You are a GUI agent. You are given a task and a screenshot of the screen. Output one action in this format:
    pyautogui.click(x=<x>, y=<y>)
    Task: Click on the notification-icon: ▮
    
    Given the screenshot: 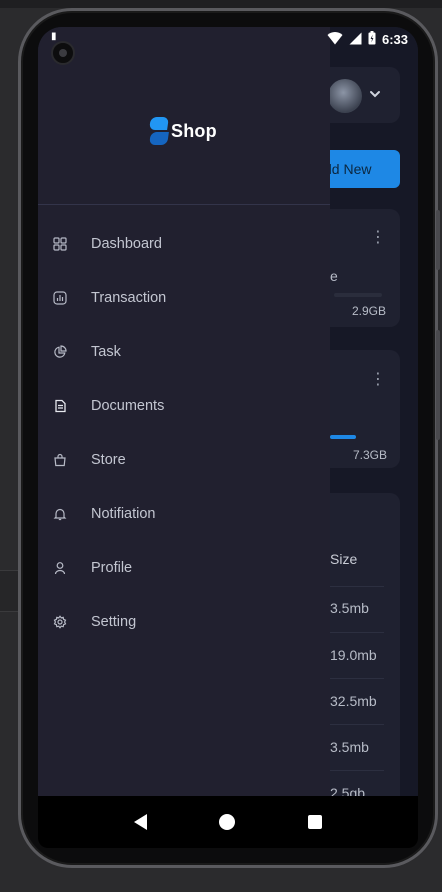 What is the action you would take?
    pyautogui.click(x=54, y=36)
    